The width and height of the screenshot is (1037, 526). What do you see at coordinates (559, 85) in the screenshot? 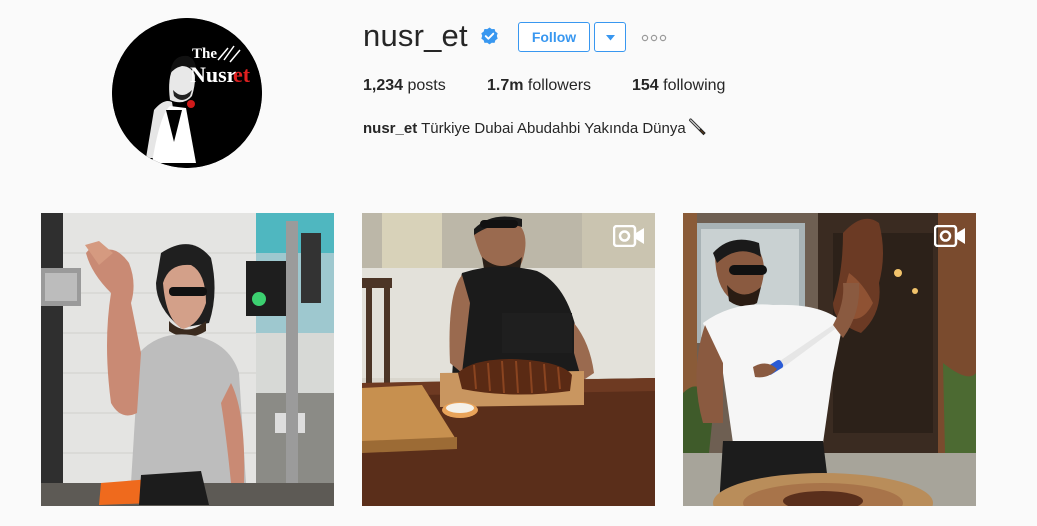
I see `followers-label: followers` at bounding box center [559, 85].